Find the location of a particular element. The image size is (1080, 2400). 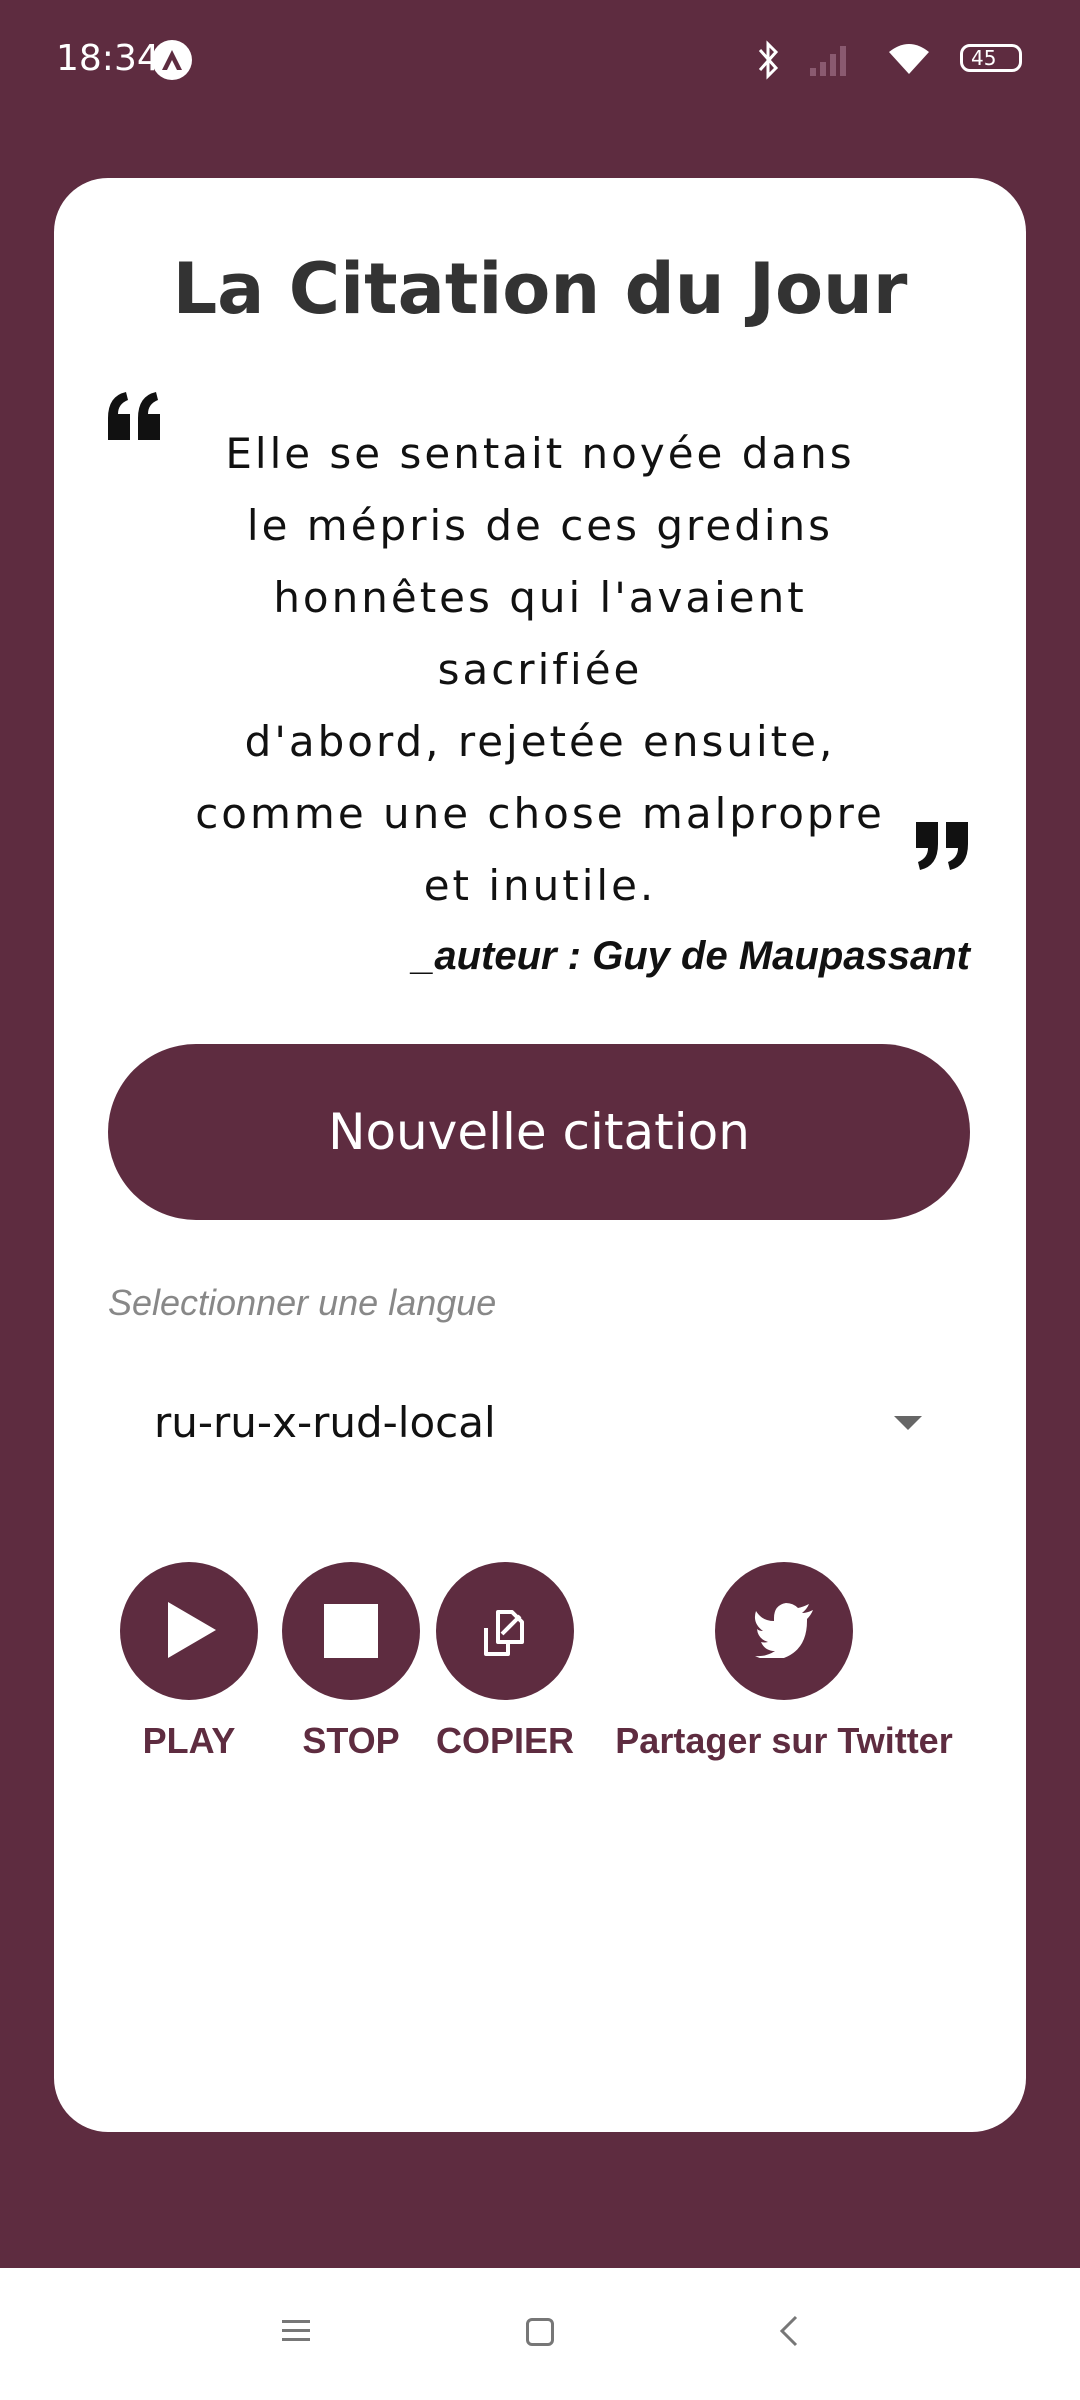

stop-button-circle is located at coordinates (351, 1631).